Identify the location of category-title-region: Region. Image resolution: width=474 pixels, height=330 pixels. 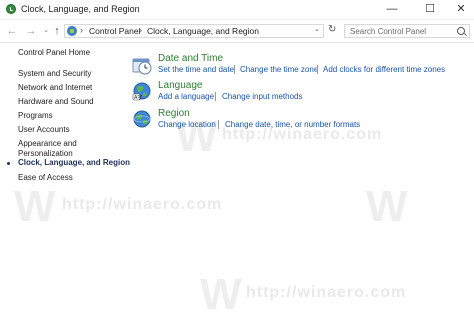
(174, 113).